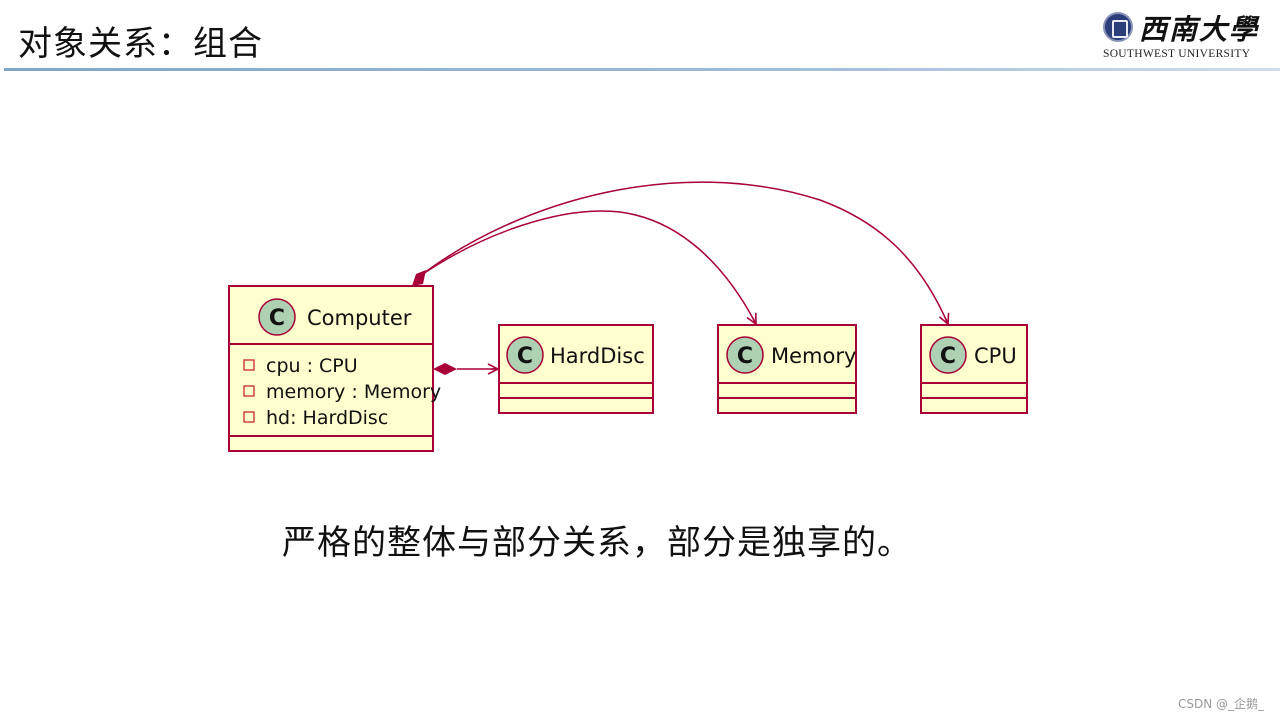 The image size is (1280, 720). Describe the element at coordinates (995, 356) in the screenshot. I see `class-name: CPU` at that location.